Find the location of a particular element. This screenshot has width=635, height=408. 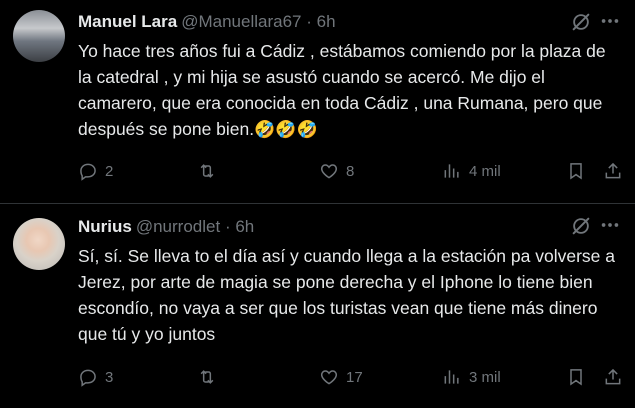

laughing-emoji-group: 🤣🤣🤣 is located at coordinates (286, 129).